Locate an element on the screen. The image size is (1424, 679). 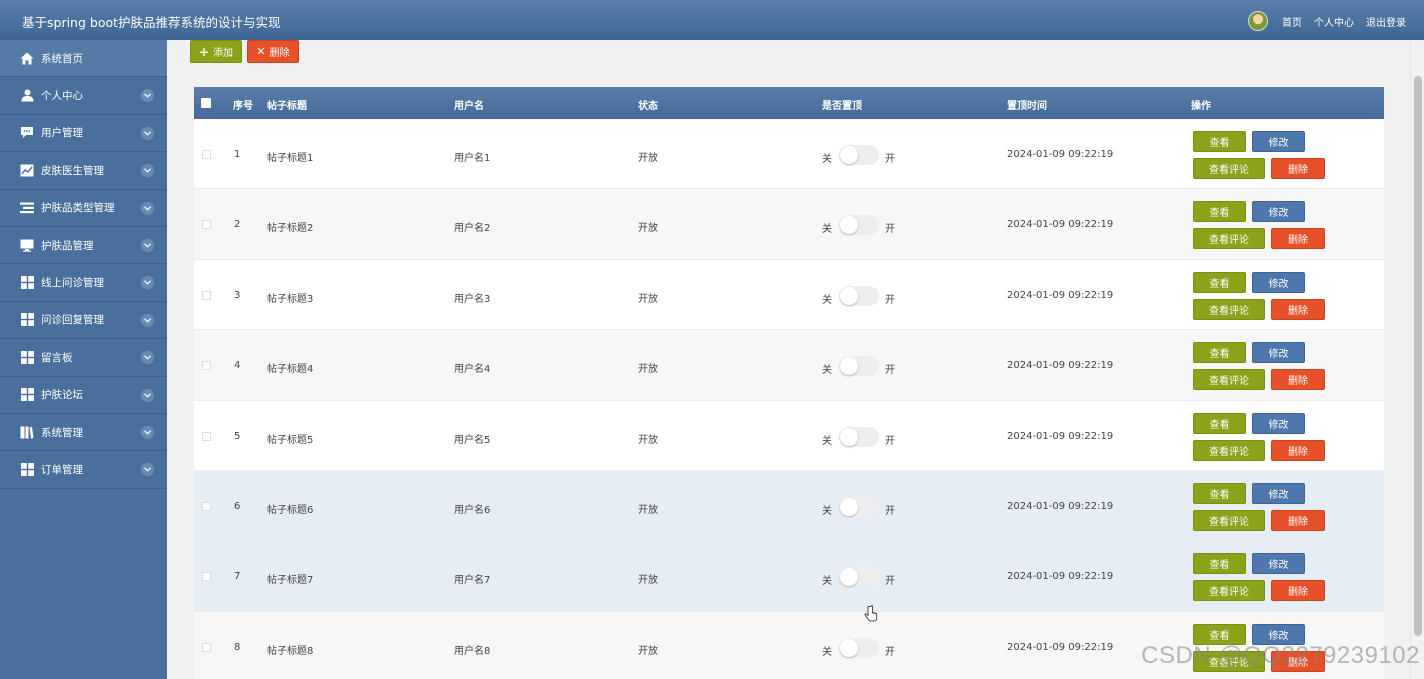
sidebar-item-2: 用户管理 is located at coordinates (83, 134).